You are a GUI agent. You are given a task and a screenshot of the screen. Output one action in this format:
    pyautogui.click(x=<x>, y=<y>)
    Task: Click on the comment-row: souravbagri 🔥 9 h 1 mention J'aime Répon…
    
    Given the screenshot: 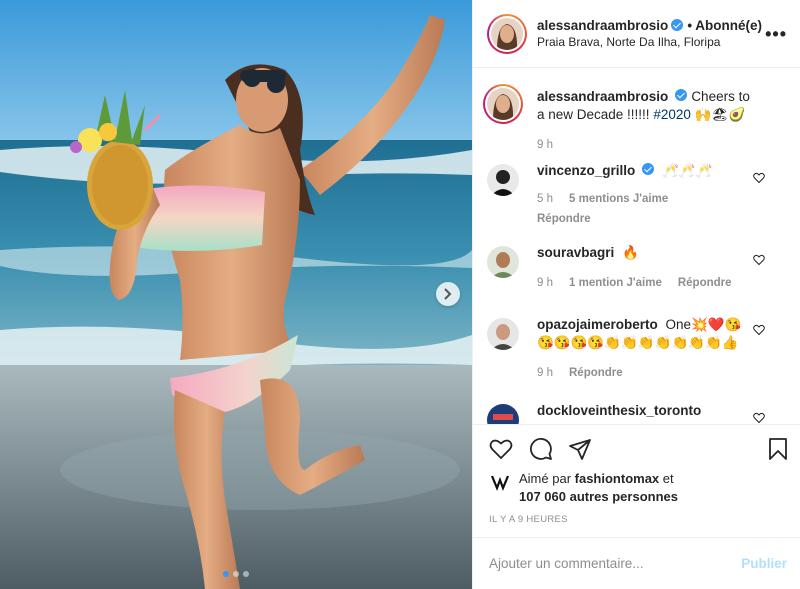 What is the action you would take?
    pyautogui.click(x=637, y=268)
    